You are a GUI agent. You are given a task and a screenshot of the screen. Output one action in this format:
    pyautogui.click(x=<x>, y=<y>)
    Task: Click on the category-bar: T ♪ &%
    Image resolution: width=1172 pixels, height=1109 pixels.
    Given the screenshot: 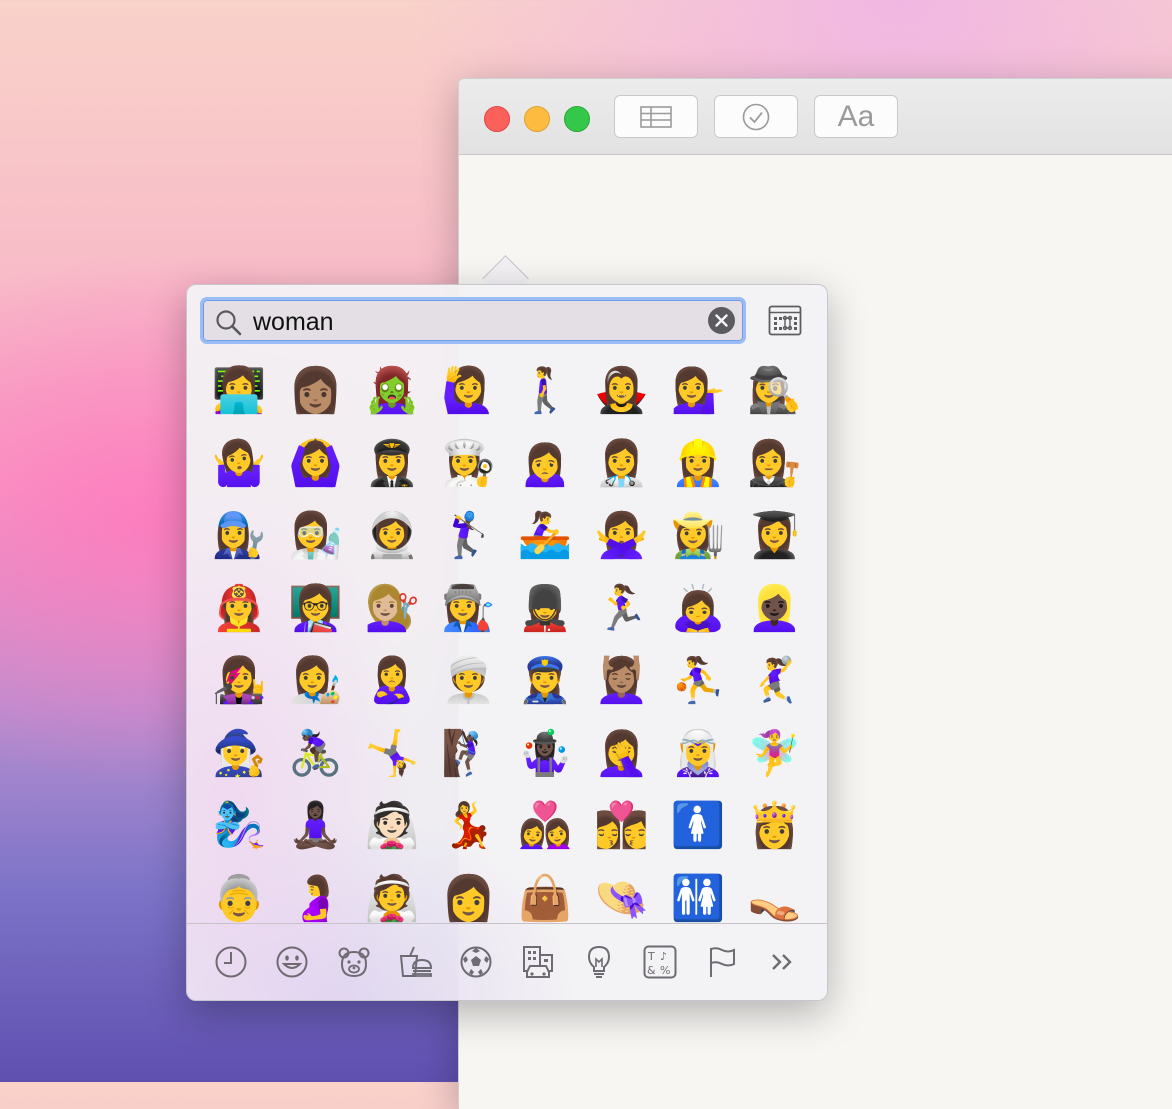 What is the action you would take?
    pyautogui.click(x=507, y=962)
    